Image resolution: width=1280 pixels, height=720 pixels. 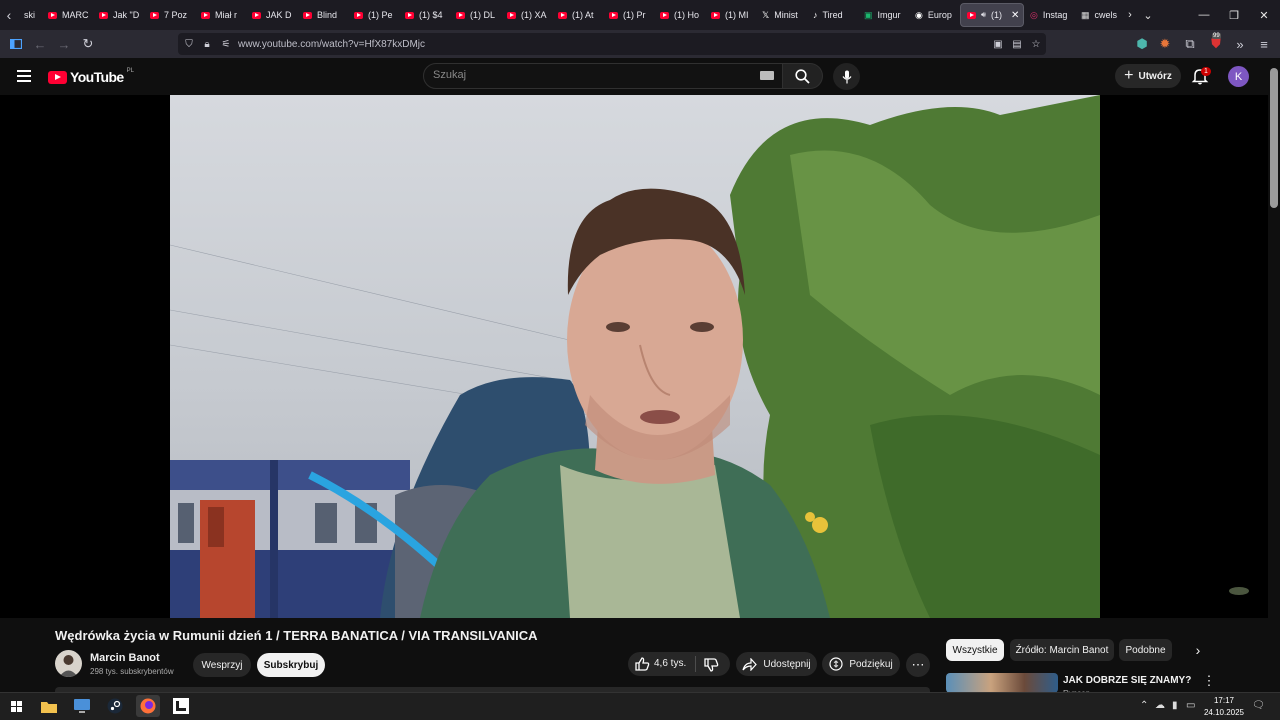 I want to click on browser-tab: 7 Poz, so click(x=169, y=15).